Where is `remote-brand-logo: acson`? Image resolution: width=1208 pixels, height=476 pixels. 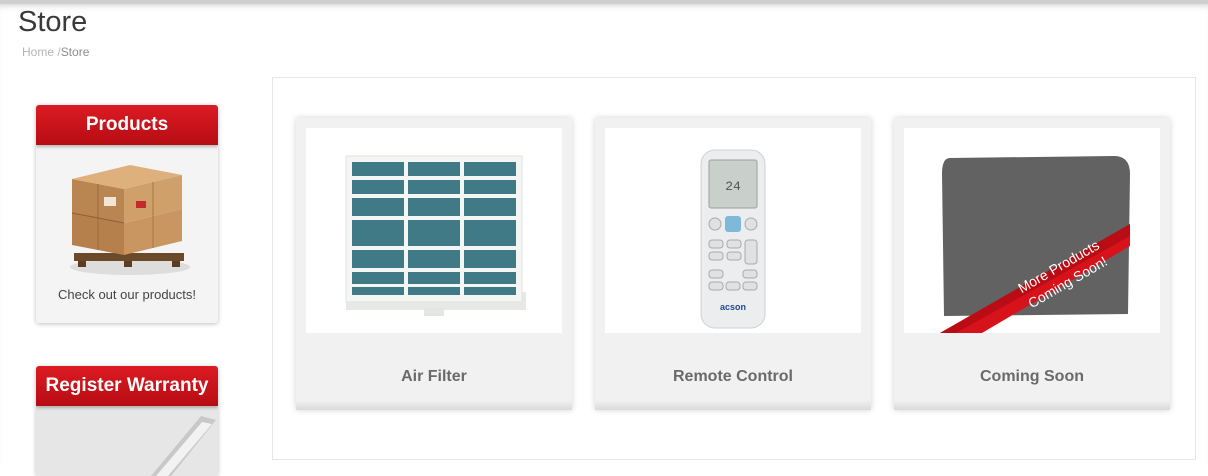
remote-brand-logo: acson is located at coordinates (733, 307).